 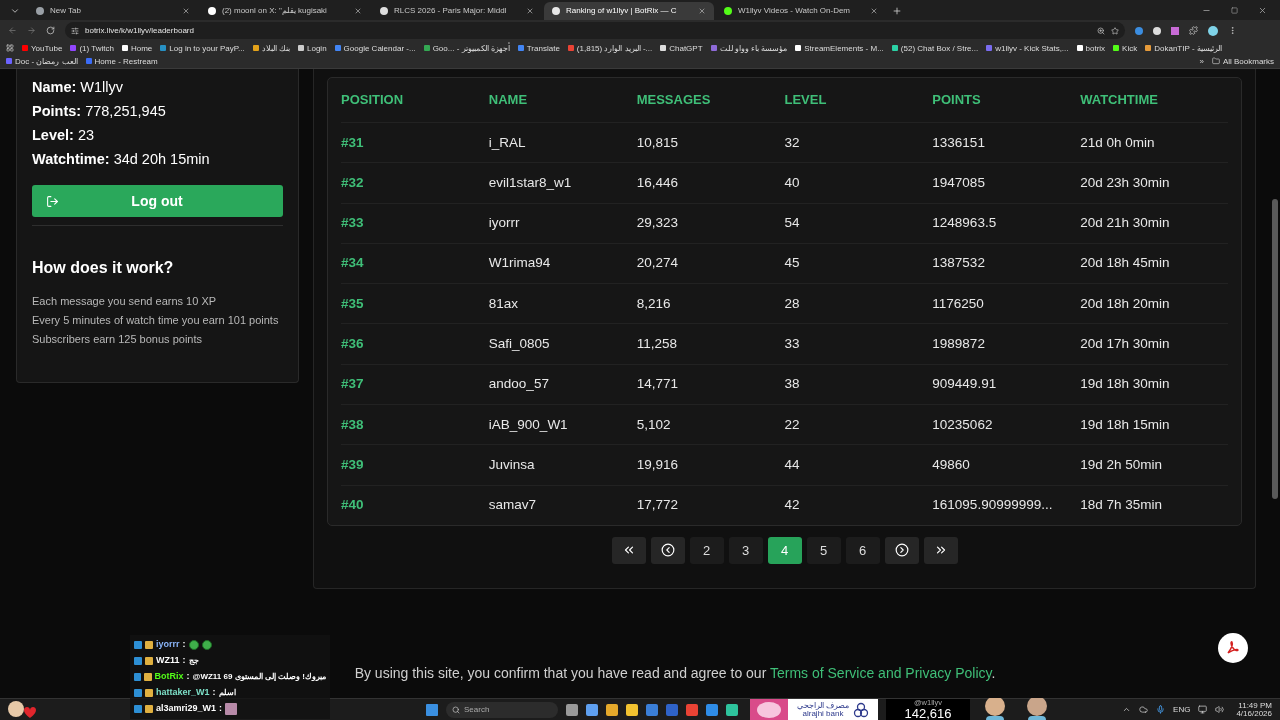 I want to click on table-cell-text: 20d 23h 30min, so click(x=1125, y=182).